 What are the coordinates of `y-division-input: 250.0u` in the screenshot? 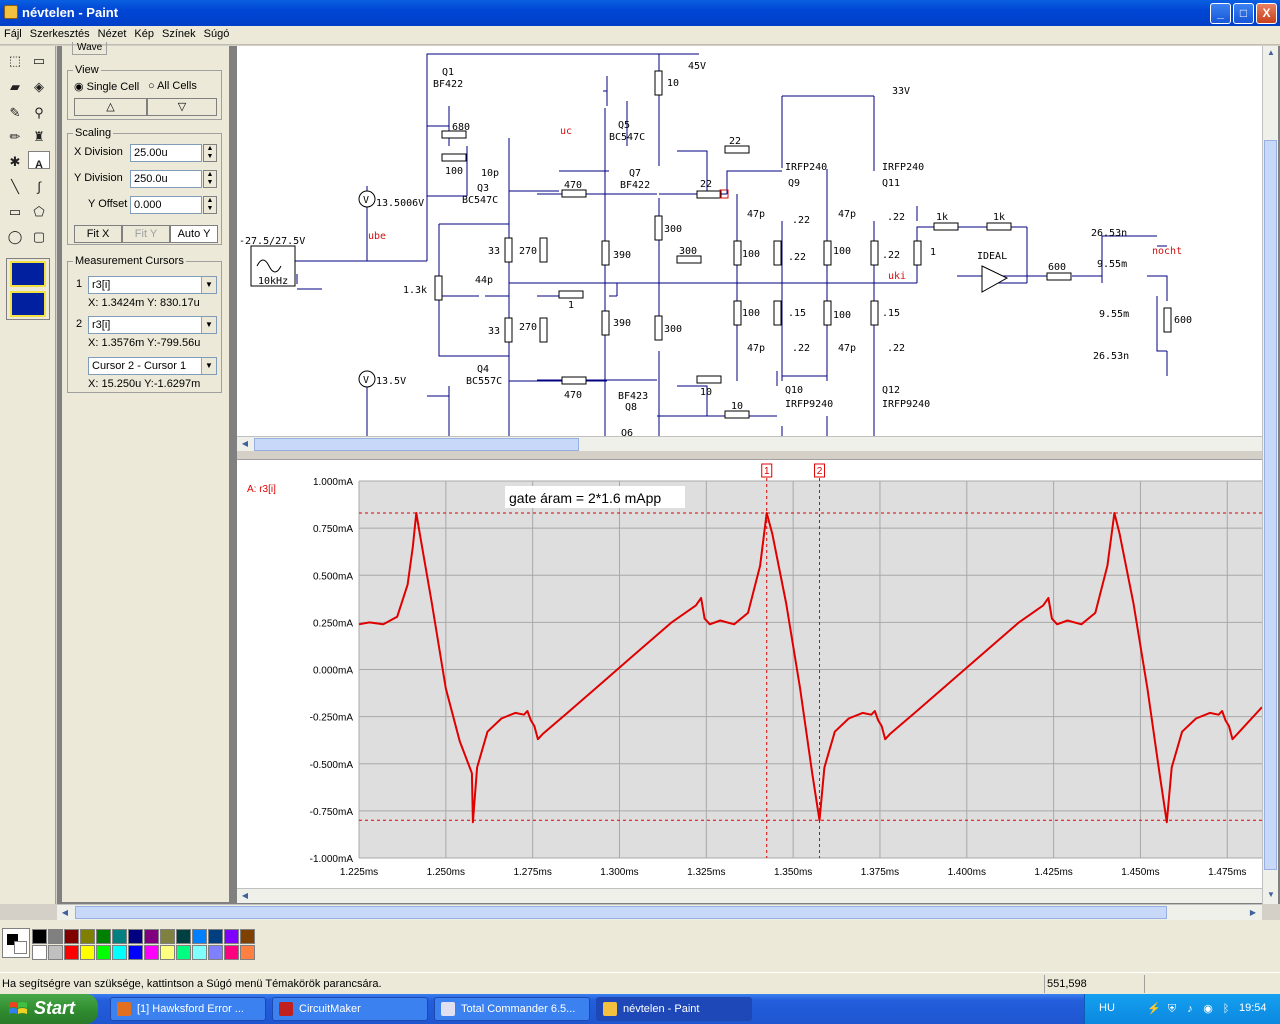 It's located at (166, 179).